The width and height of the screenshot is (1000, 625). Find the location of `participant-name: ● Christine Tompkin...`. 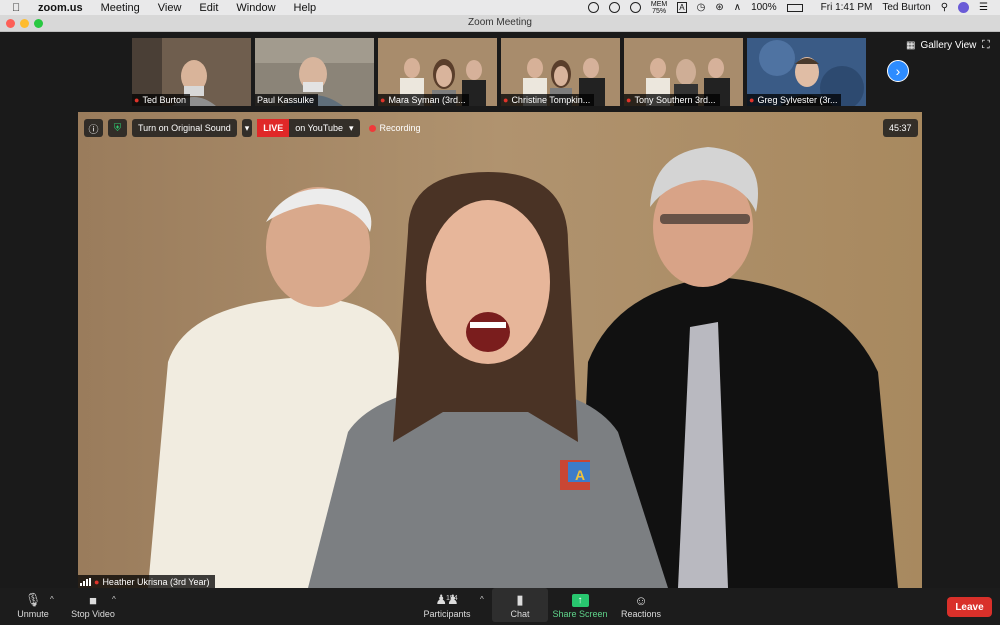

participant-name: ● Christine Tompkin... is located at coordinates (548, 100).